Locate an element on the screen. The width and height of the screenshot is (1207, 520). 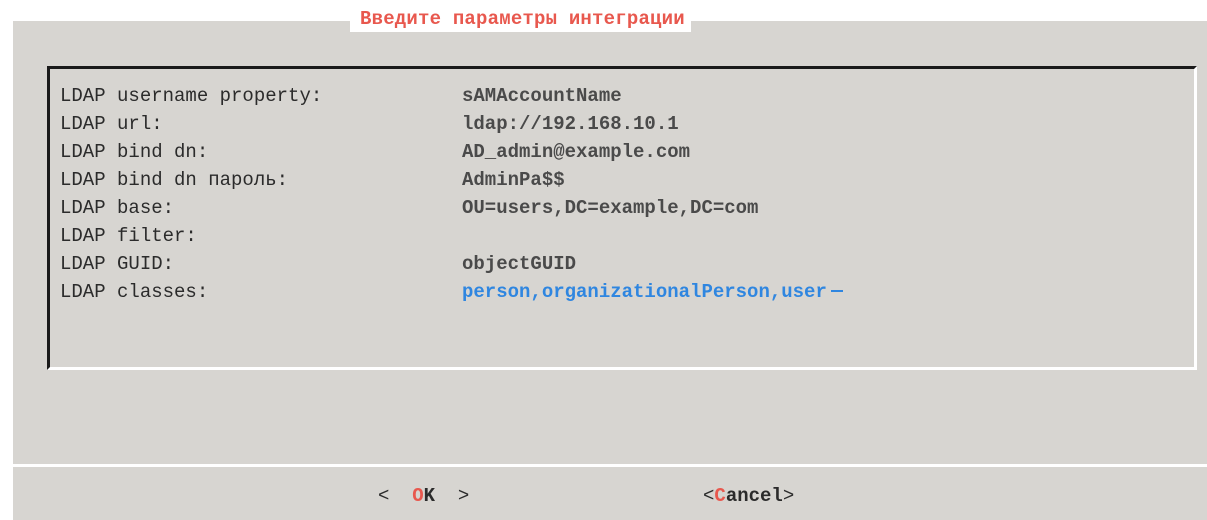
field-value-active: person,organizationalPerson,user is located at coordinates (644, 292).